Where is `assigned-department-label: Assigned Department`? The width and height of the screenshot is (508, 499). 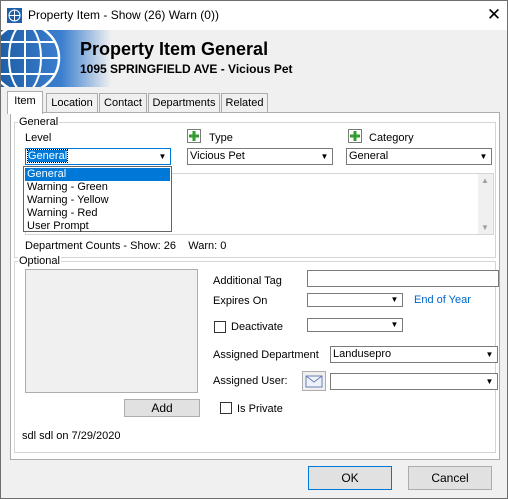
assigned-department-label: Assigned Department is located at coordinates (266, 355).